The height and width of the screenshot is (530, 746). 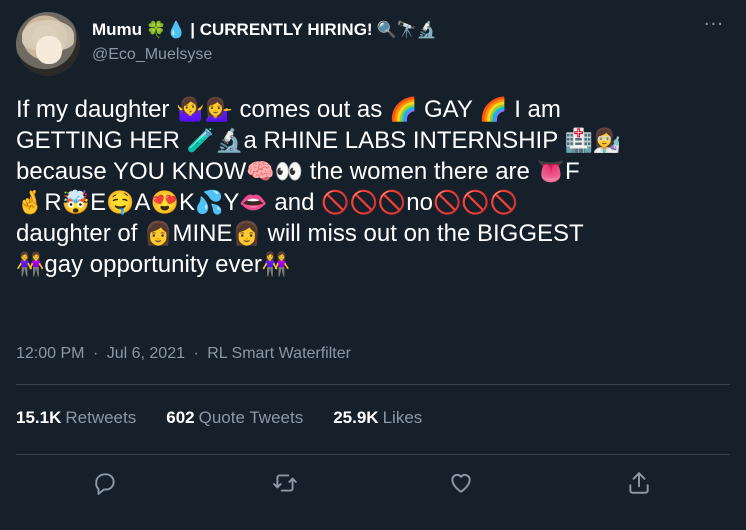 What do you see at coordinates (164, 202) in the screenshot?
I see `emoji-icon: 😍` at bounding box center [164, 202].